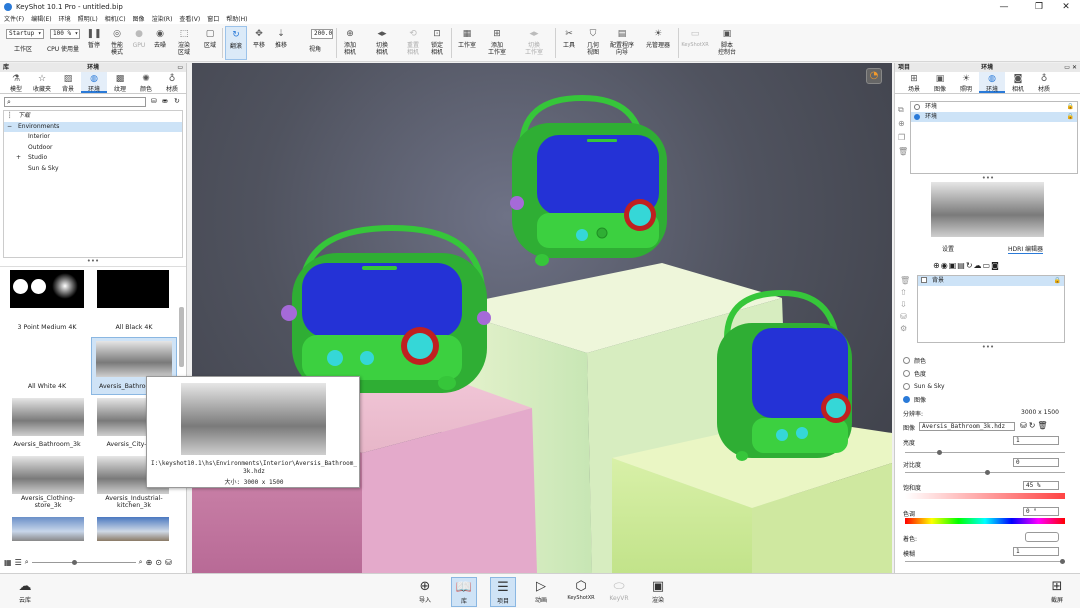 Image resolution: width=1080 pixels, height=608 pixels. What do you see at coordinates (16, 82) in the screenshot?
I see `tab-models: ⚗ 模型` at bounding box center [16, 82].